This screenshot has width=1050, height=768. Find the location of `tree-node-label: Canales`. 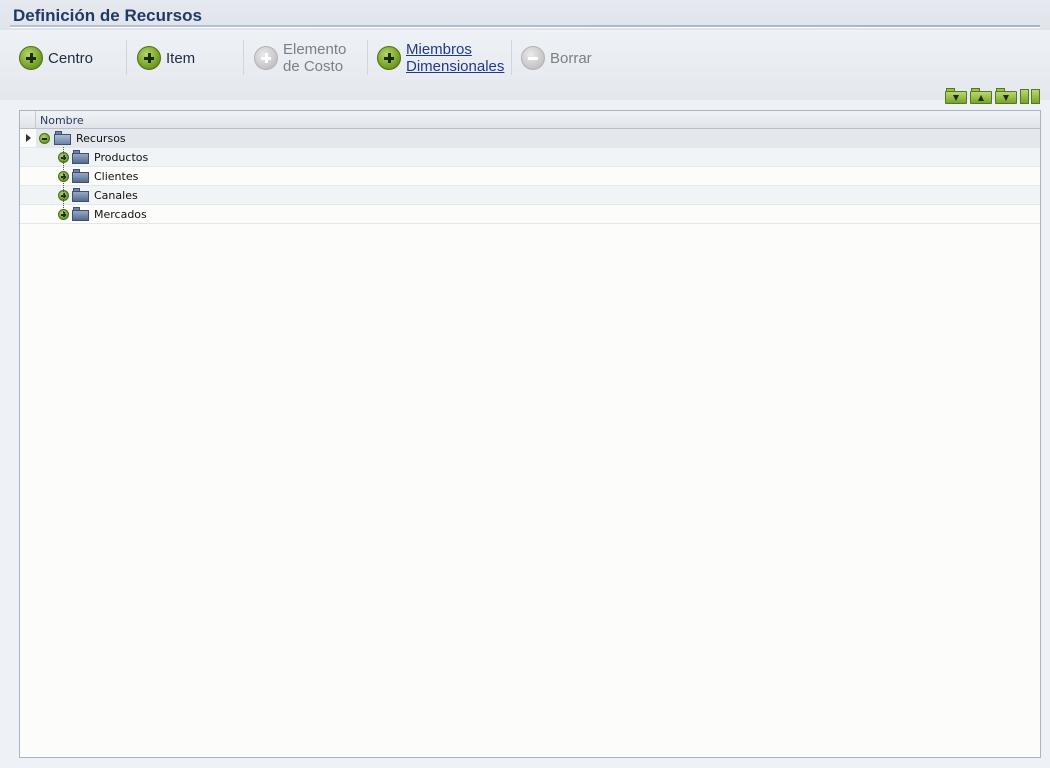

tree-node-label: Canales is located at coordinates (116, 195).